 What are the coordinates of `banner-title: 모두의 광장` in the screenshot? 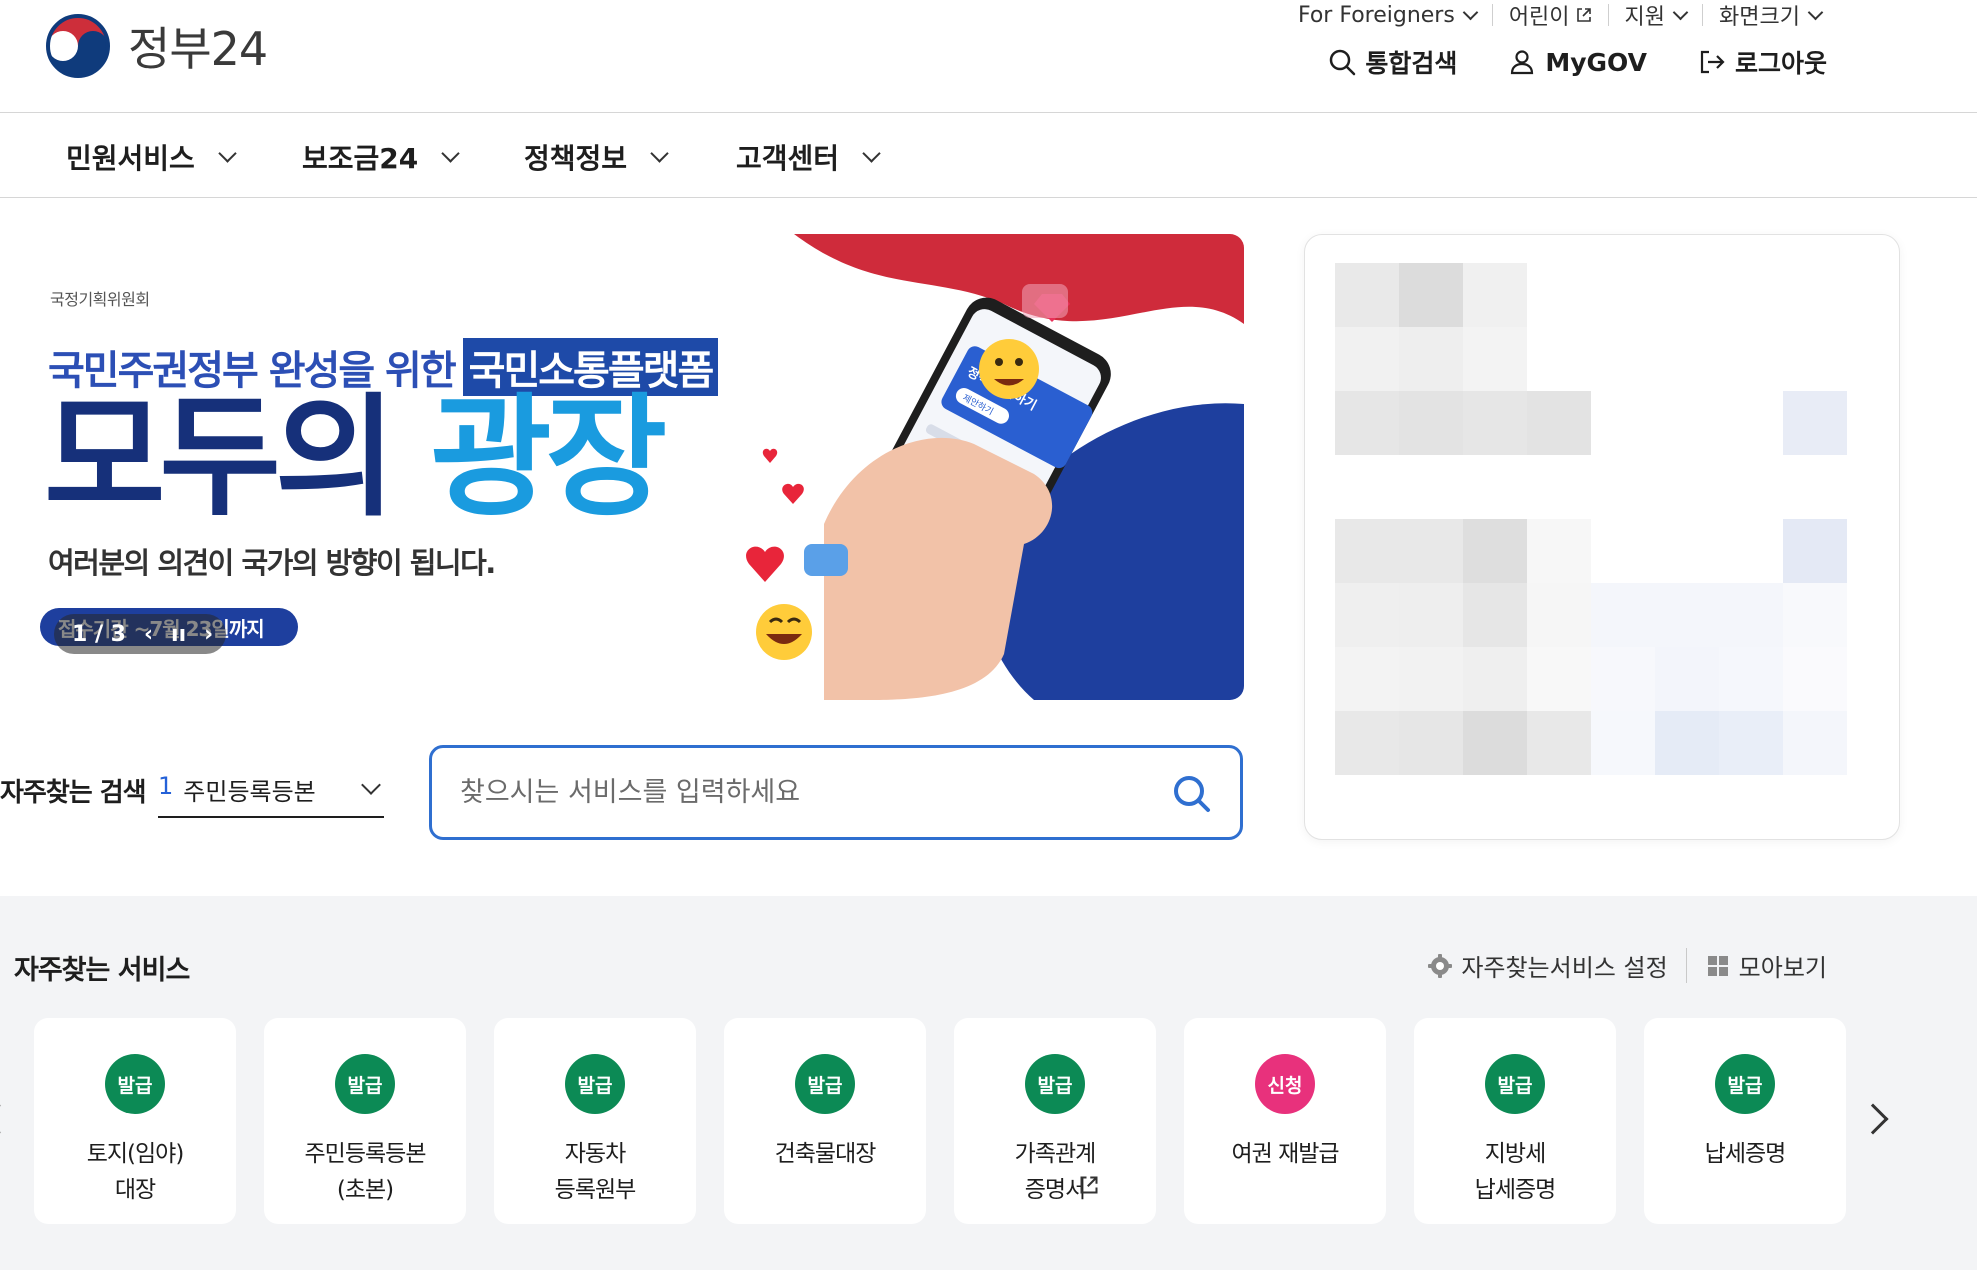 It's located at (355, 458).